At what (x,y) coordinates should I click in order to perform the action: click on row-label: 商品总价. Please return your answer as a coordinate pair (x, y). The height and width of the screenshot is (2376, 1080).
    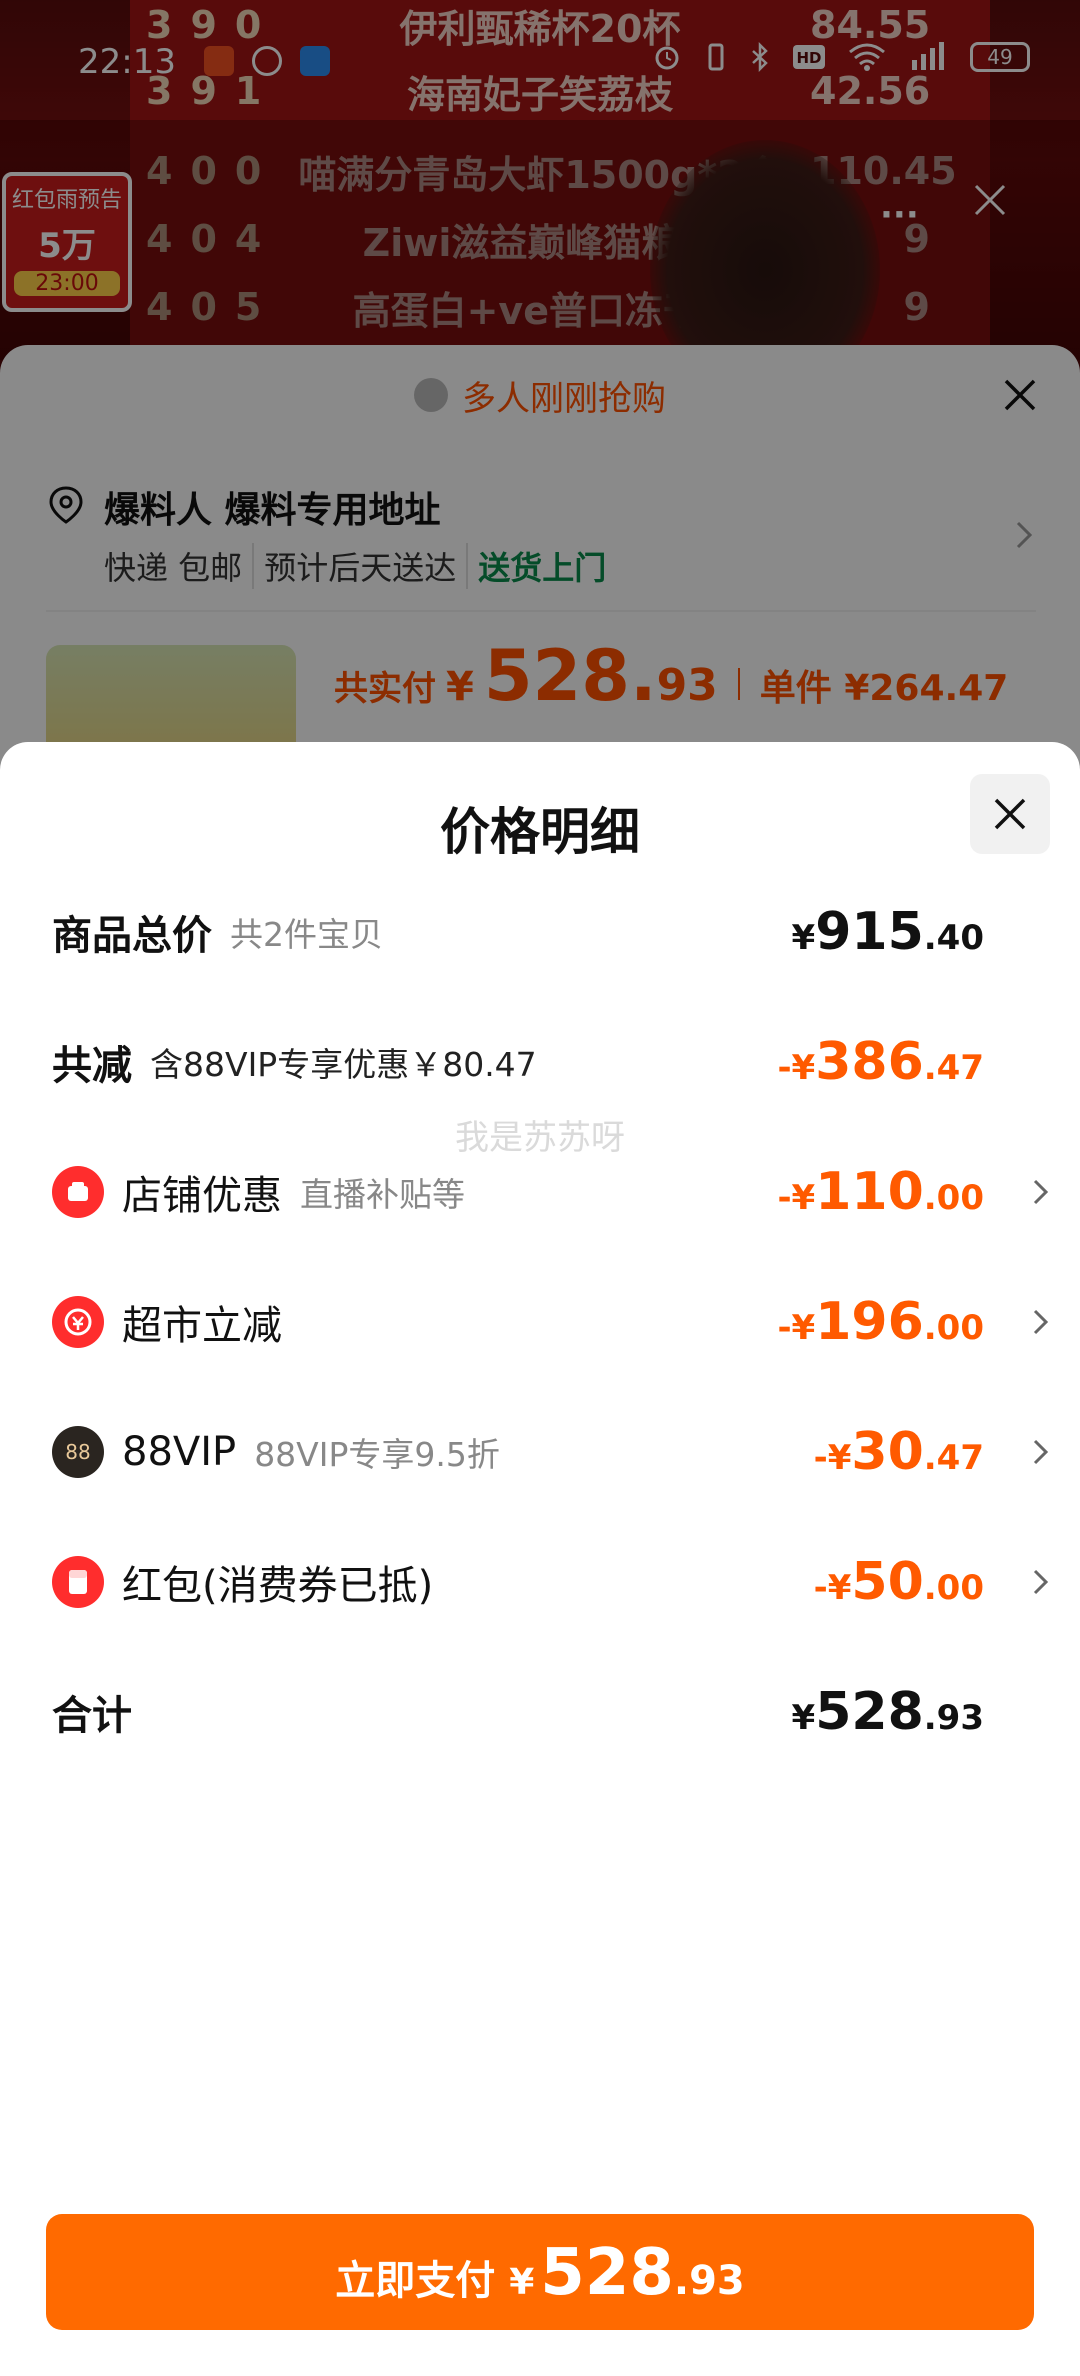
    Looking at the image, I should click on (132, 936).